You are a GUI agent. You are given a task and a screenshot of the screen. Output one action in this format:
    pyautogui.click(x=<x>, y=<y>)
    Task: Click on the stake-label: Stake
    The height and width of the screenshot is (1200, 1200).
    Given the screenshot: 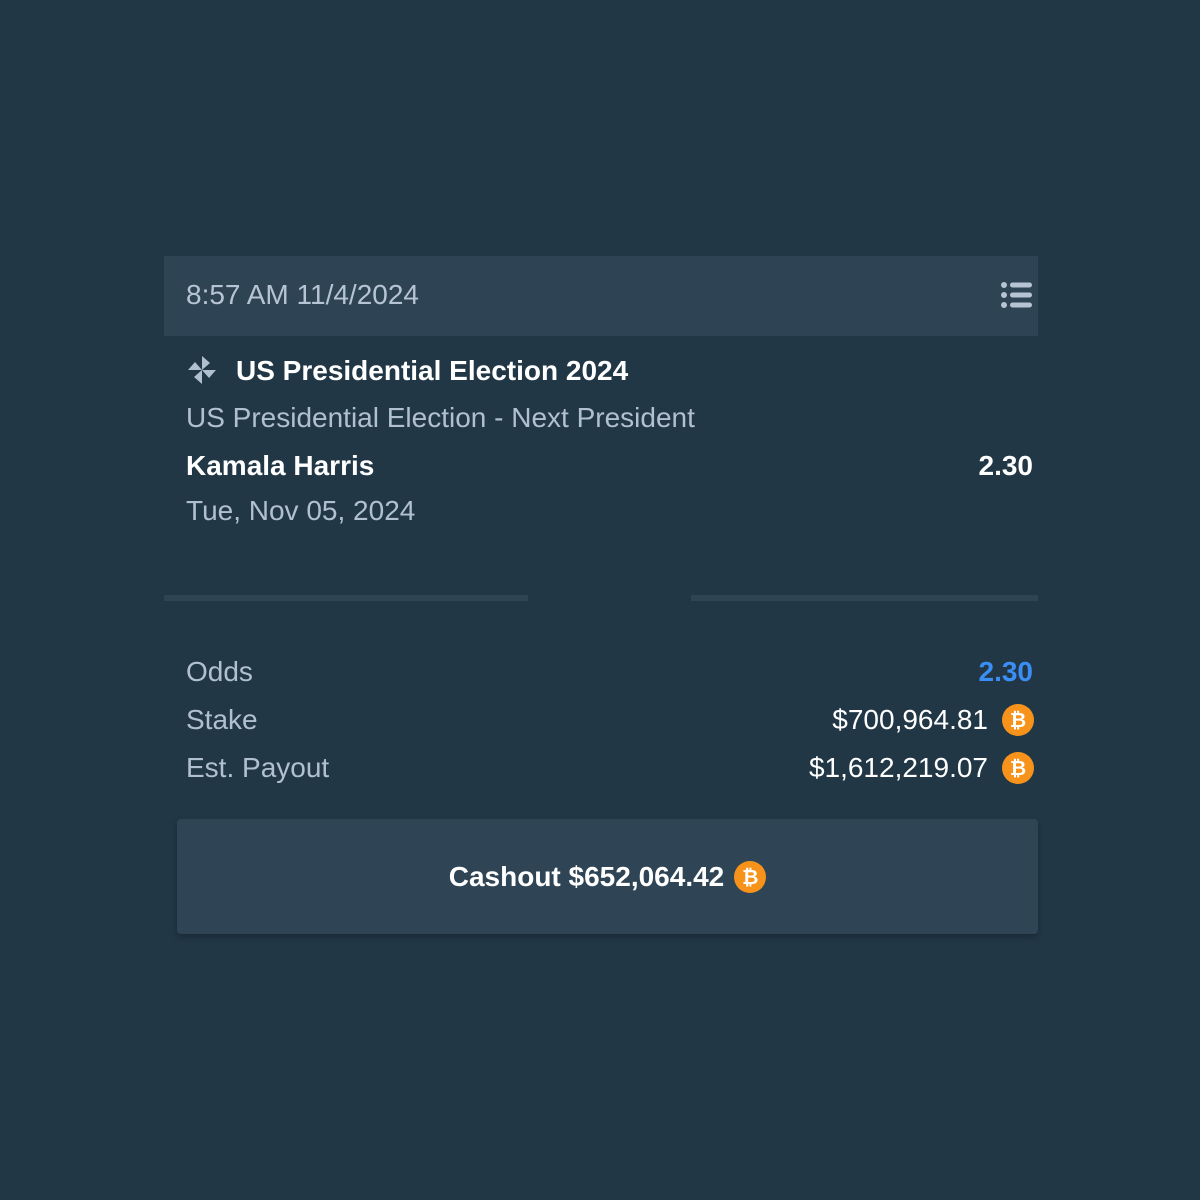 What is the action you would take?
    pyautogui.click(x=222, y=719)
    